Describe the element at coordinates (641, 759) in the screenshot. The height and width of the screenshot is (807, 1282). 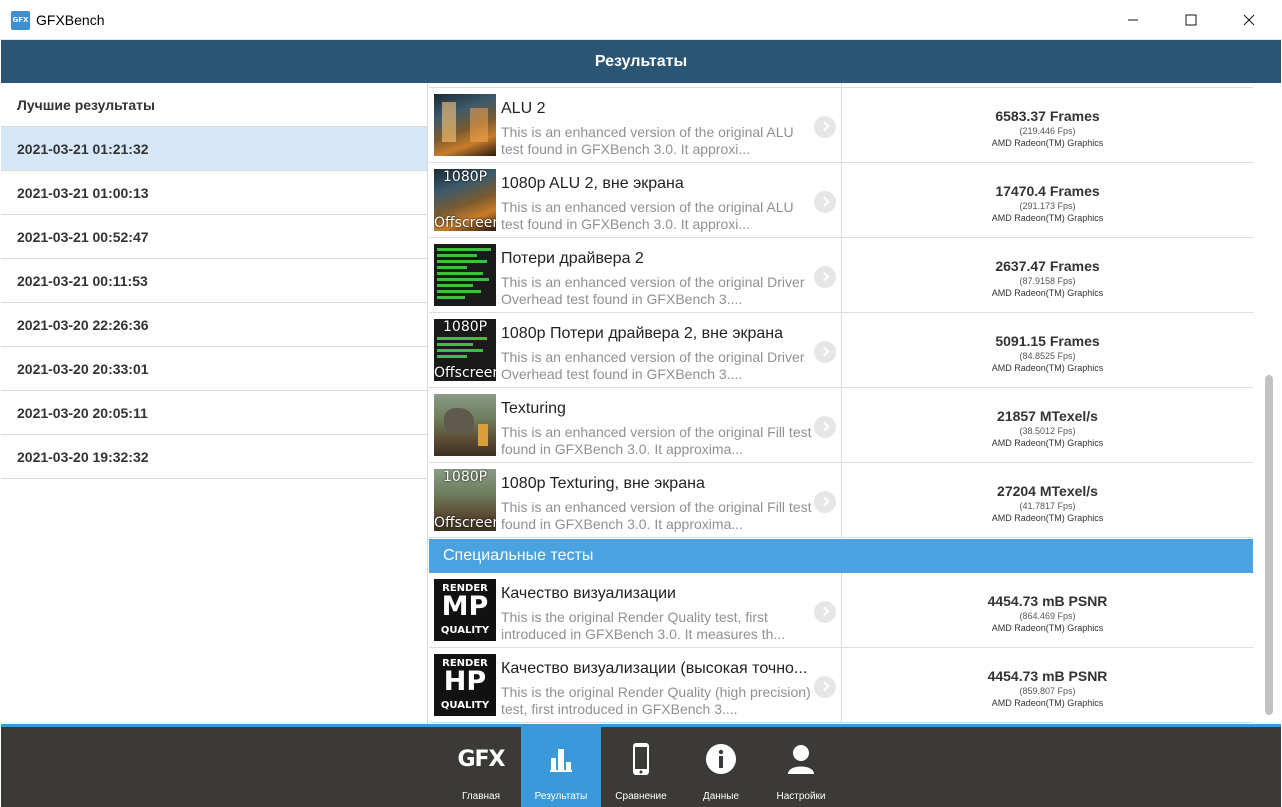
I see `phone-icon` at that location.